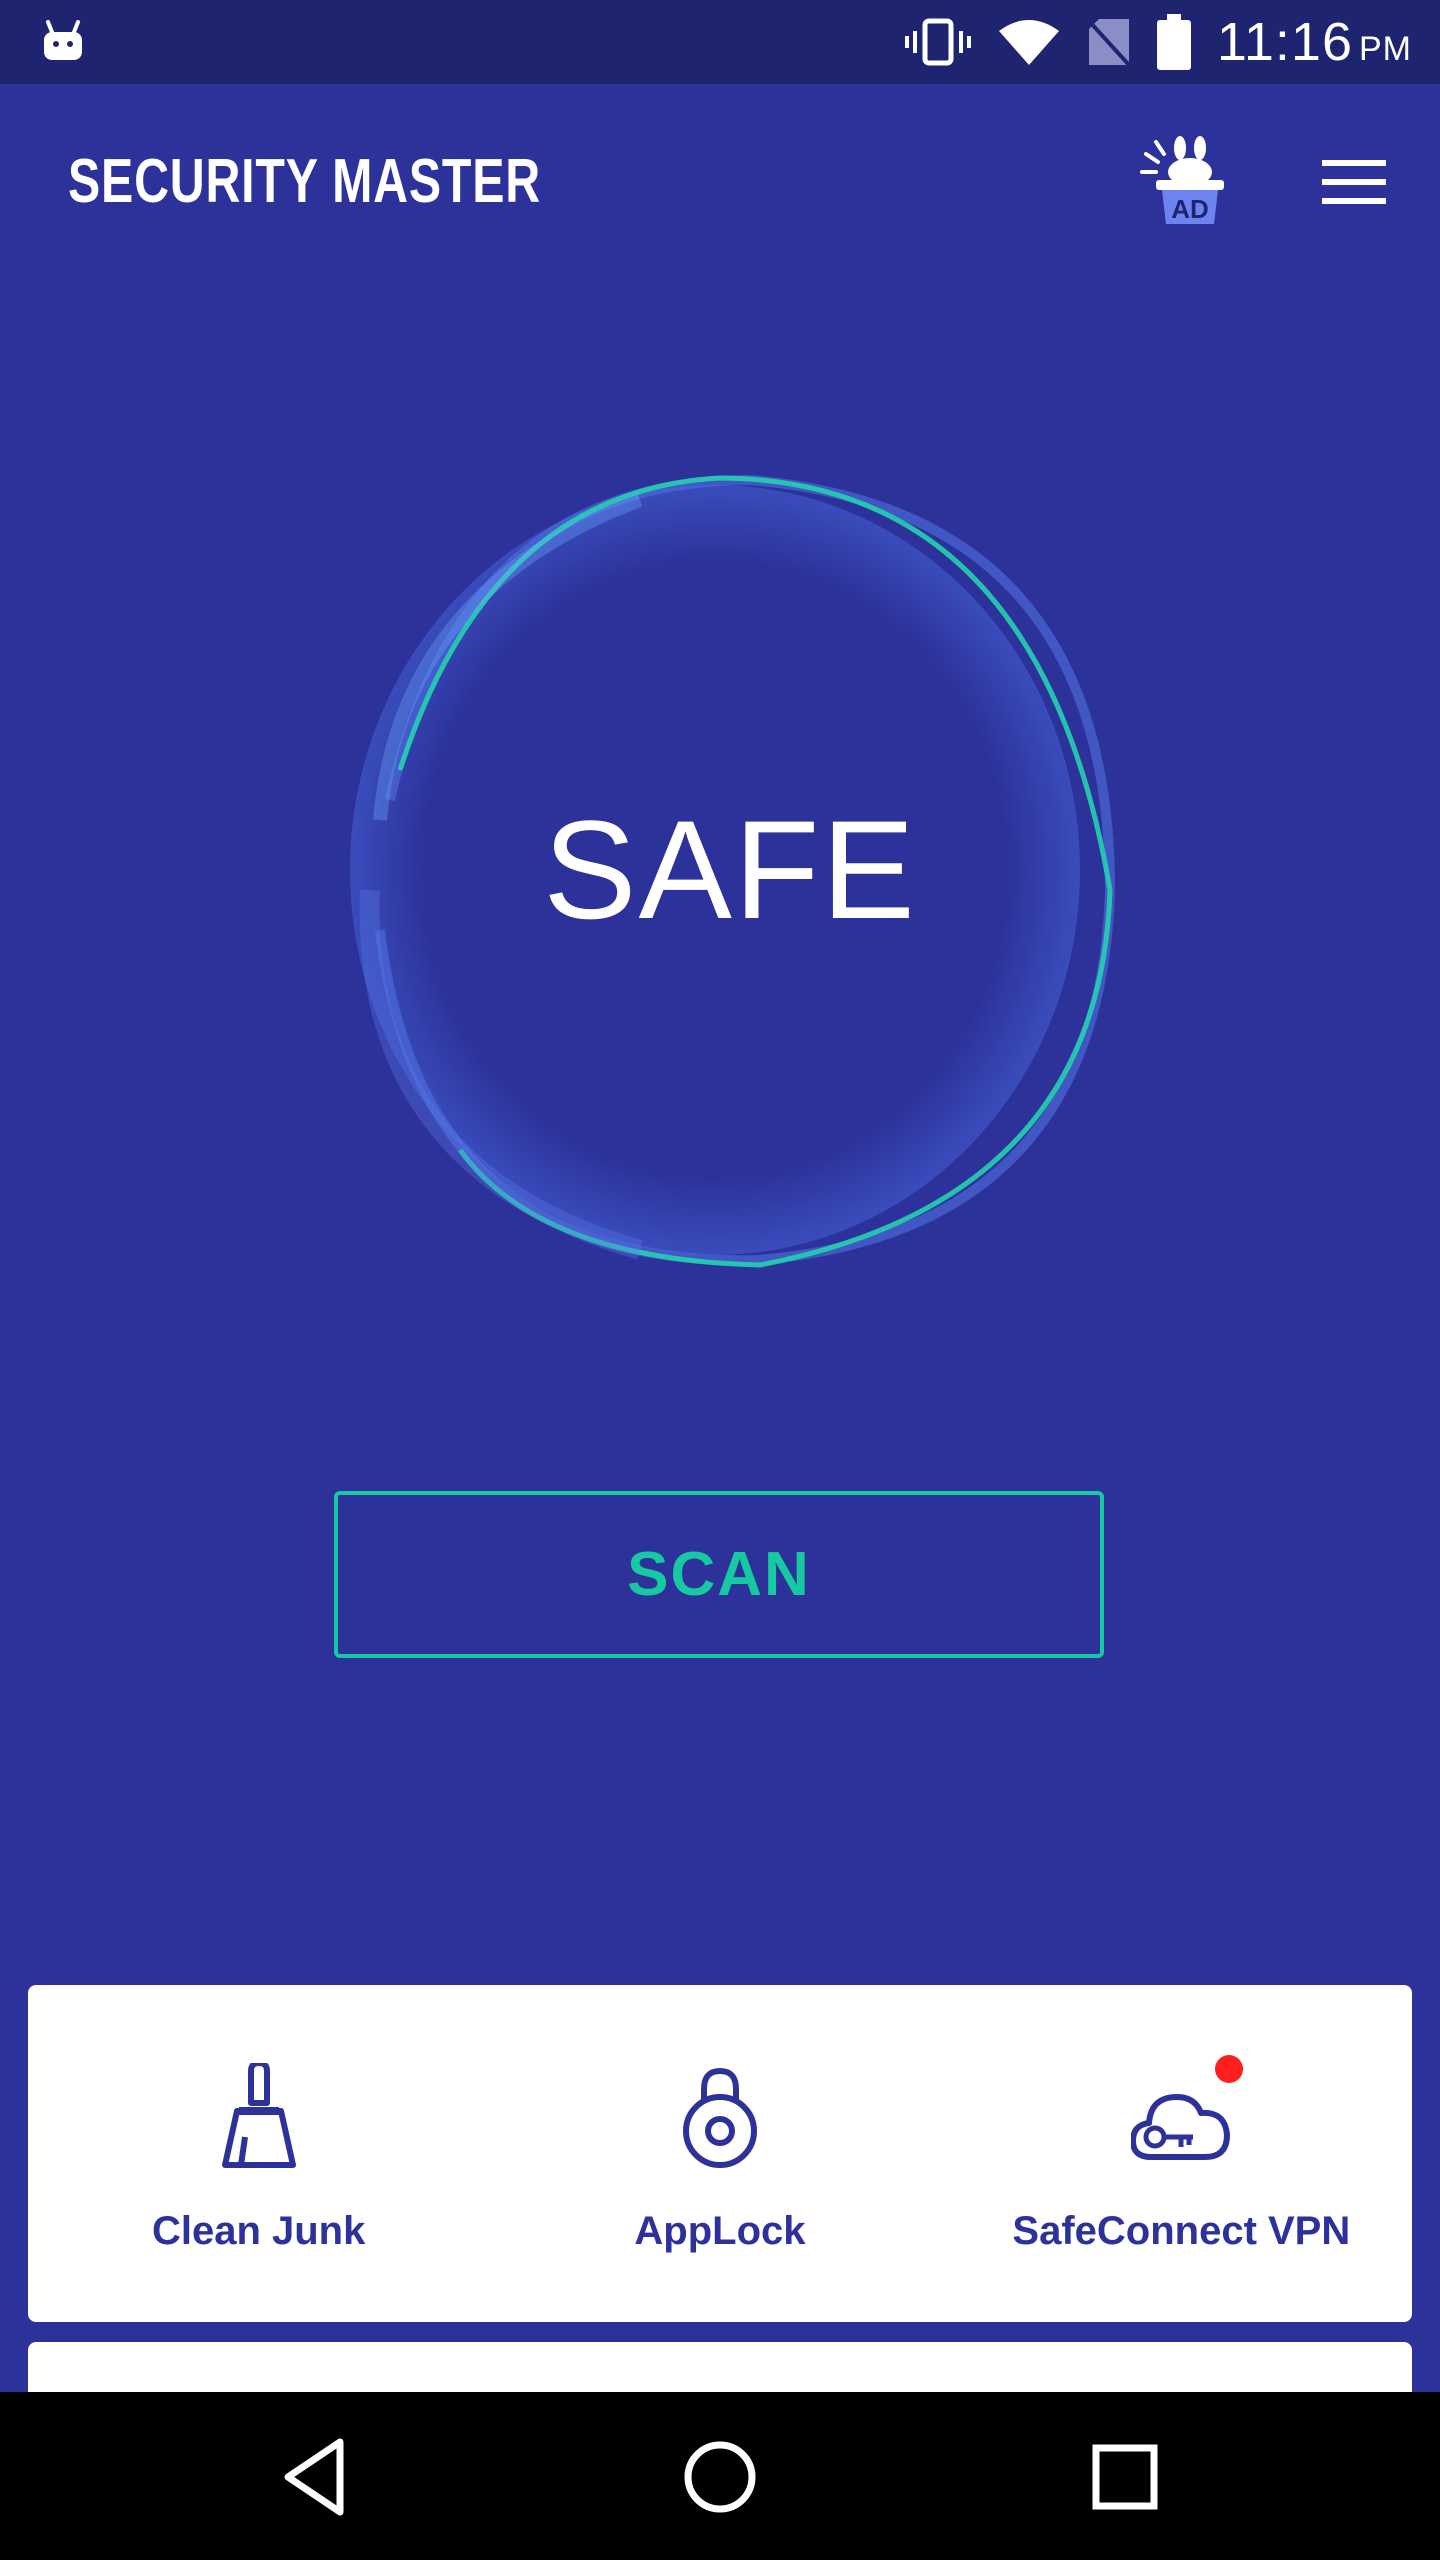 This screenshot has height=2560, width=1440. Describe the element at coordinates (1180, 2127) in the screenshot. I see `cloud-key-icon` at that location.